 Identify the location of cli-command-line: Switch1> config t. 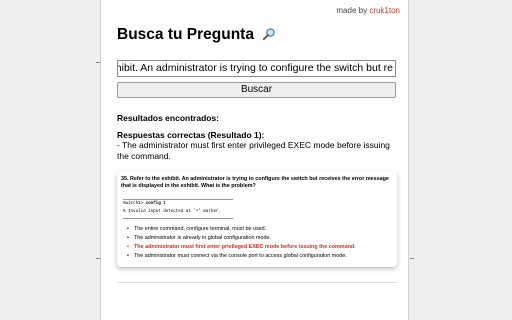
(144, 204).